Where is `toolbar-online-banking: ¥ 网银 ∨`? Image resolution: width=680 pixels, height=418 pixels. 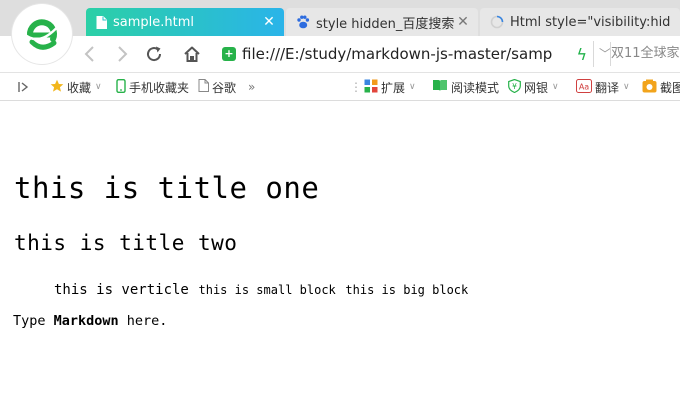 toolbar-online-banking: ¥ 网银 ∨ is located at coordinates (533, 87).